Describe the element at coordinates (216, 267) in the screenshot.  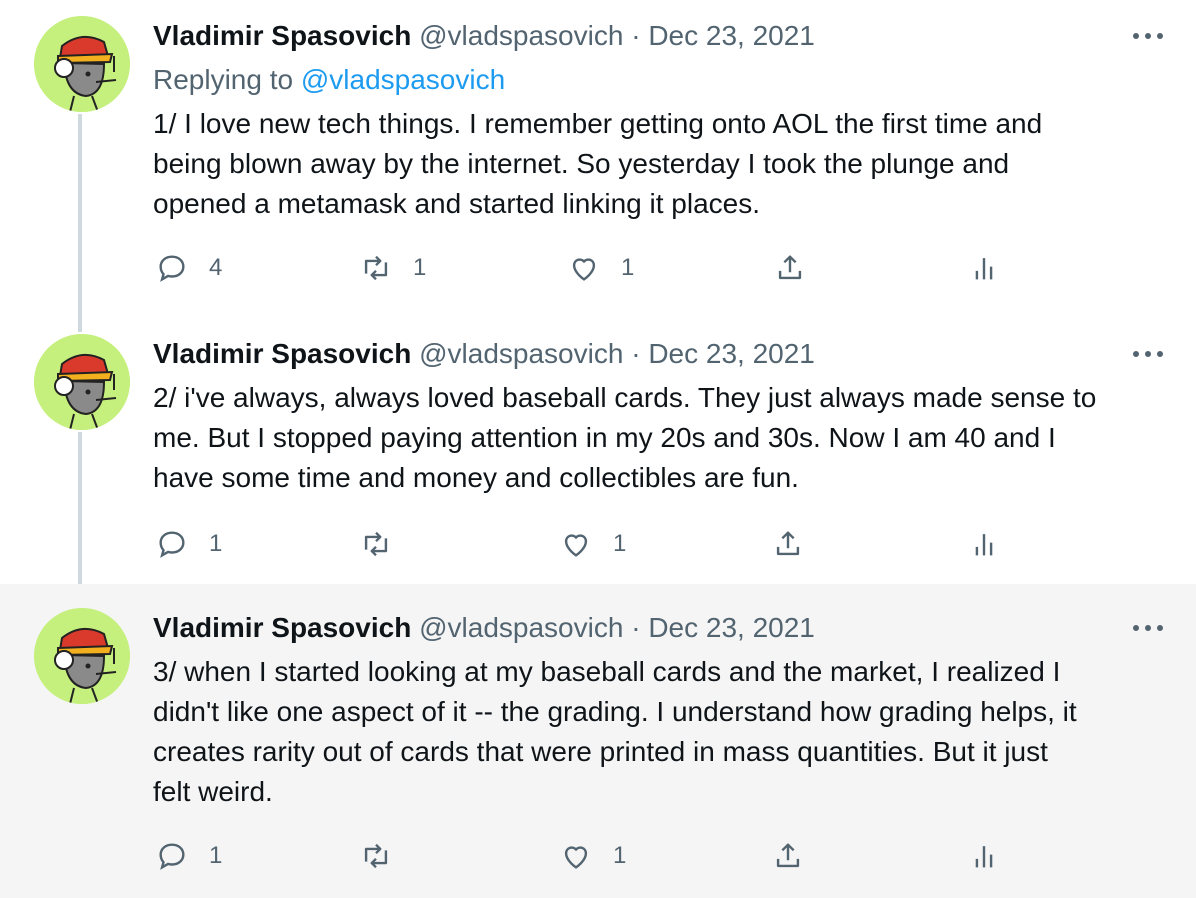
I see `reply-count: 4` at that location.